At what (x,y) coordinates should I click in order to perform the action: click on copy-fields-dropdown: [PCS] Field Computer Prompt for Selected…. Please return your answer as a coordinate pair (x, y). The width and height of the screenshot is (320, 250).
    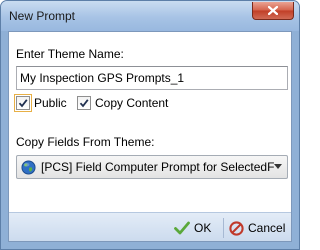
    Looking at the image, I should click on (152, 167).